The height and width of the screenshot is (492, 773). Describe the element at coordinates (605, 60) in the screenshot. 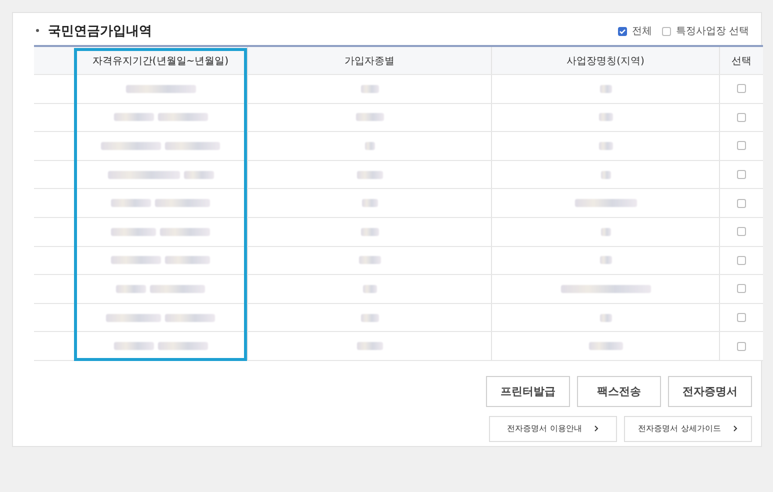

I see `column-header: 사업장명칭(지역)` at that location.